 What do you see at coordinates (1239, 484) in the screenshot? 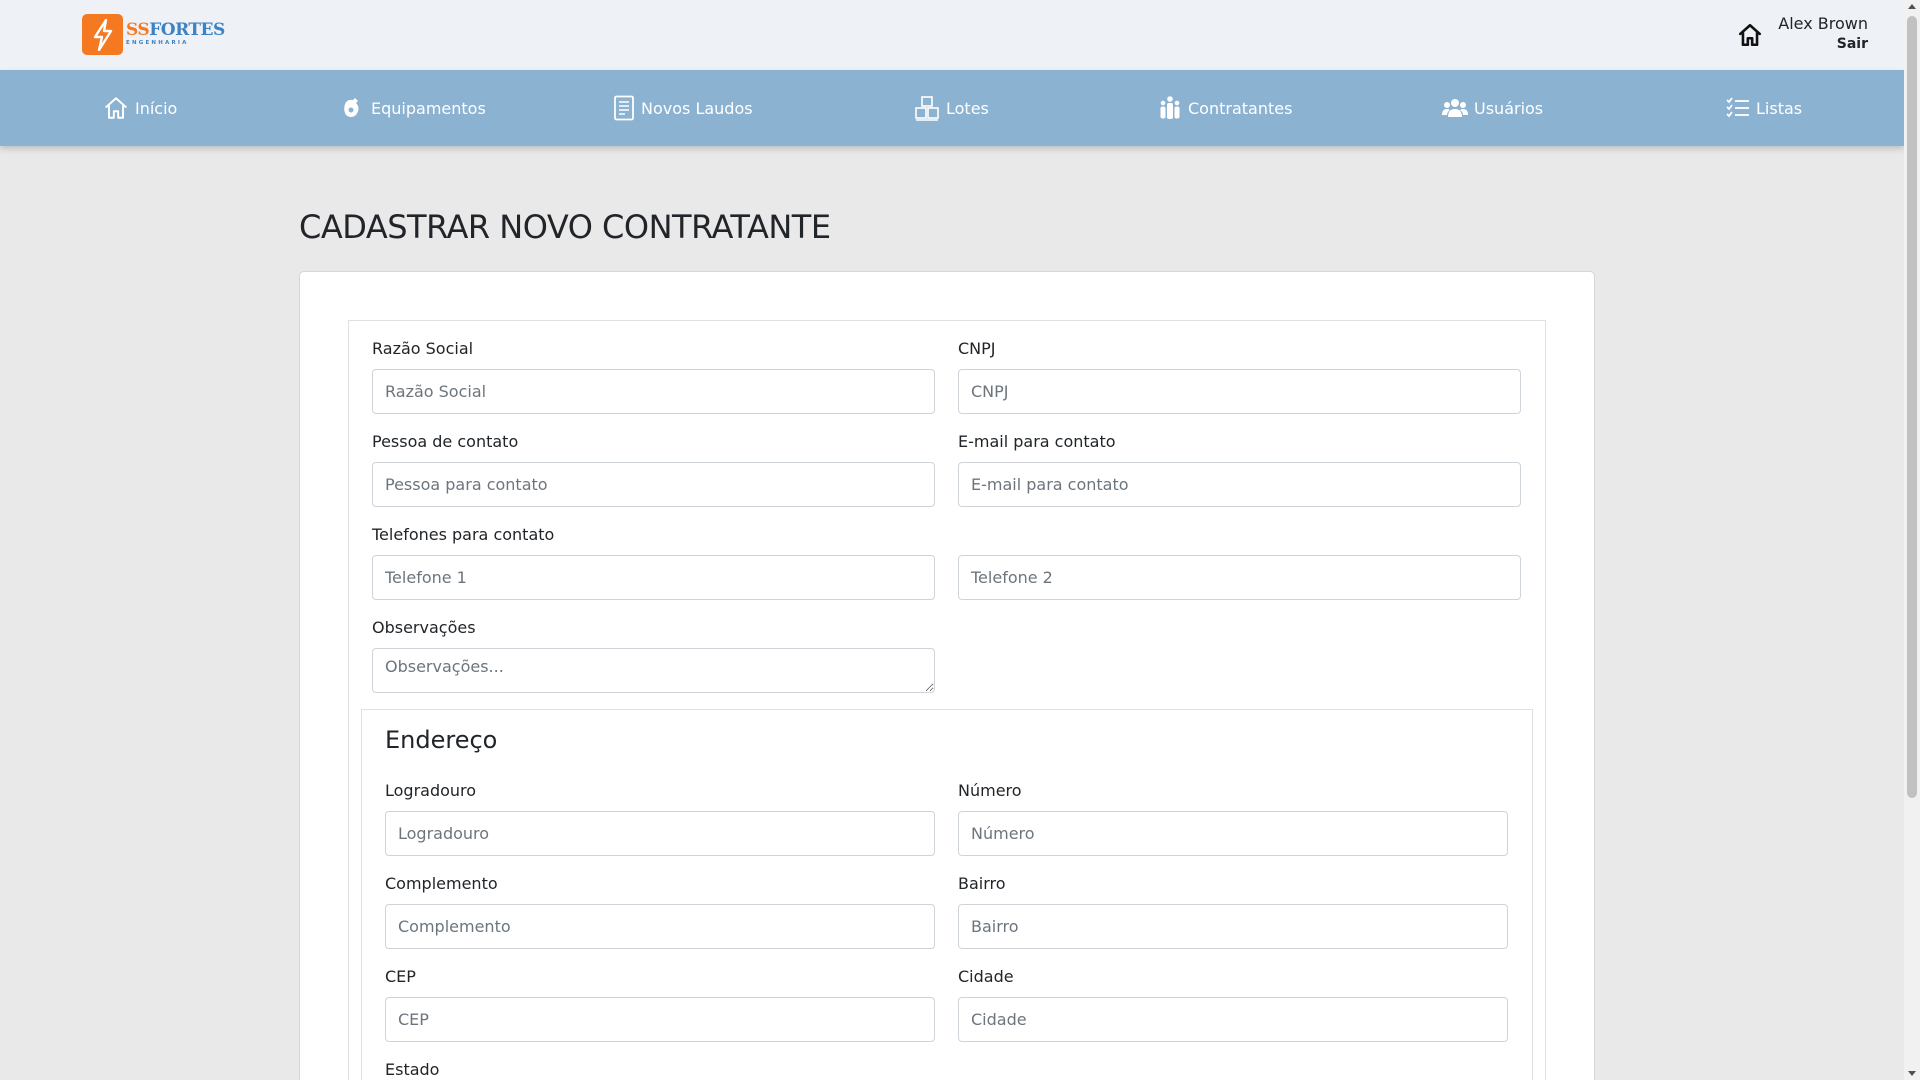
I see `email-contato-input` at bounding box center [1239, 484].